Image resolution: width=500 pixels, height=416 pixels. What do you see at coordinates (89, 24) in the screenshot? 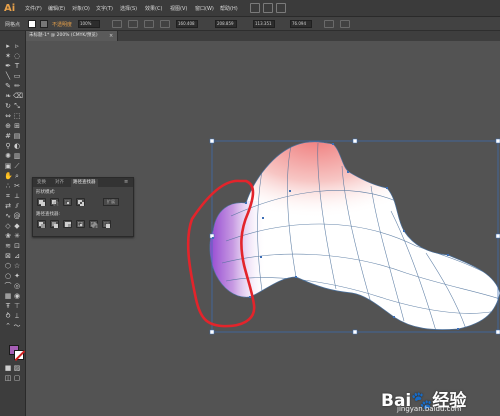
I see `opacity-field: 100%` at bounding box center [89, 24].